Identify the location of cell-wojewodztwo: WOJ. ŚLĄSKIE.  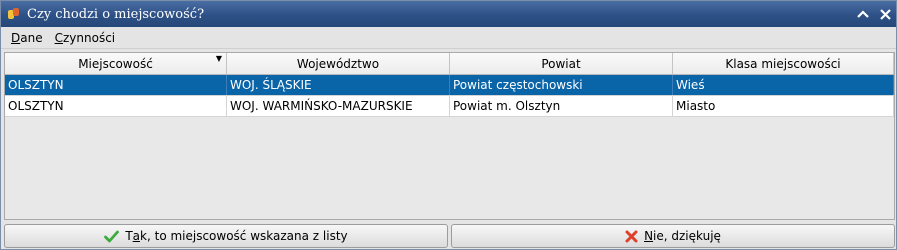
(338, 85).